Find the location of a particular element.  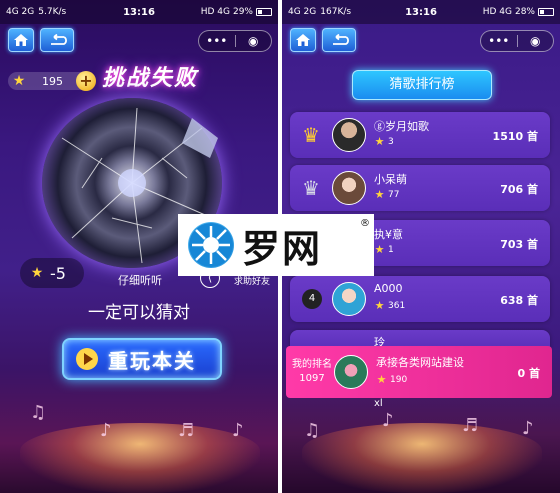

status-bar: 4G 2G 167K/s 13:16 HD 4G 28% is located at coordinates (421, 12).